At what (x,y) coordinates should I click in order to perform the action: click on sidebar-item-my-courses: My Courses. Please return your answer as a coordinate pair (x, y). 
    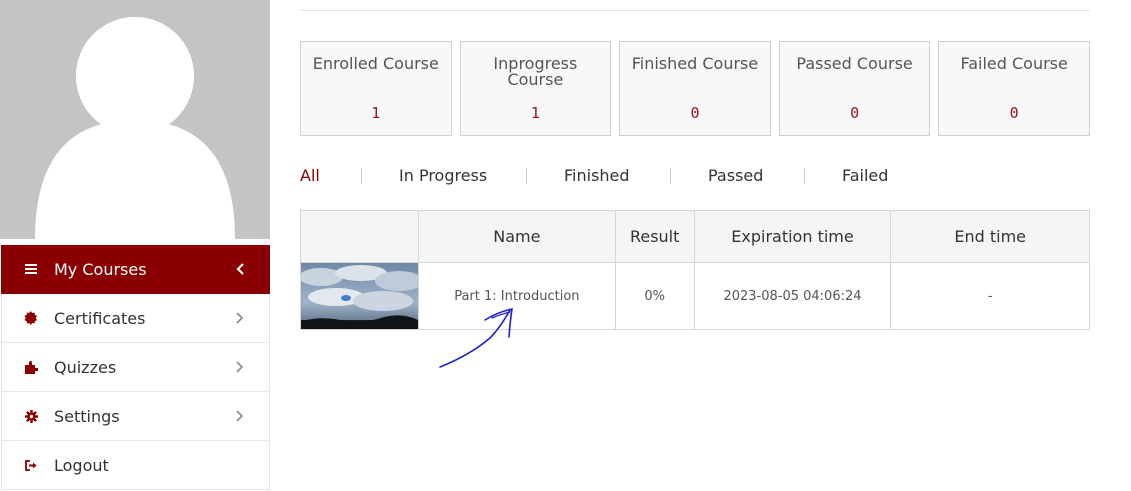
    Looking at the image, I should click on (135, 269).